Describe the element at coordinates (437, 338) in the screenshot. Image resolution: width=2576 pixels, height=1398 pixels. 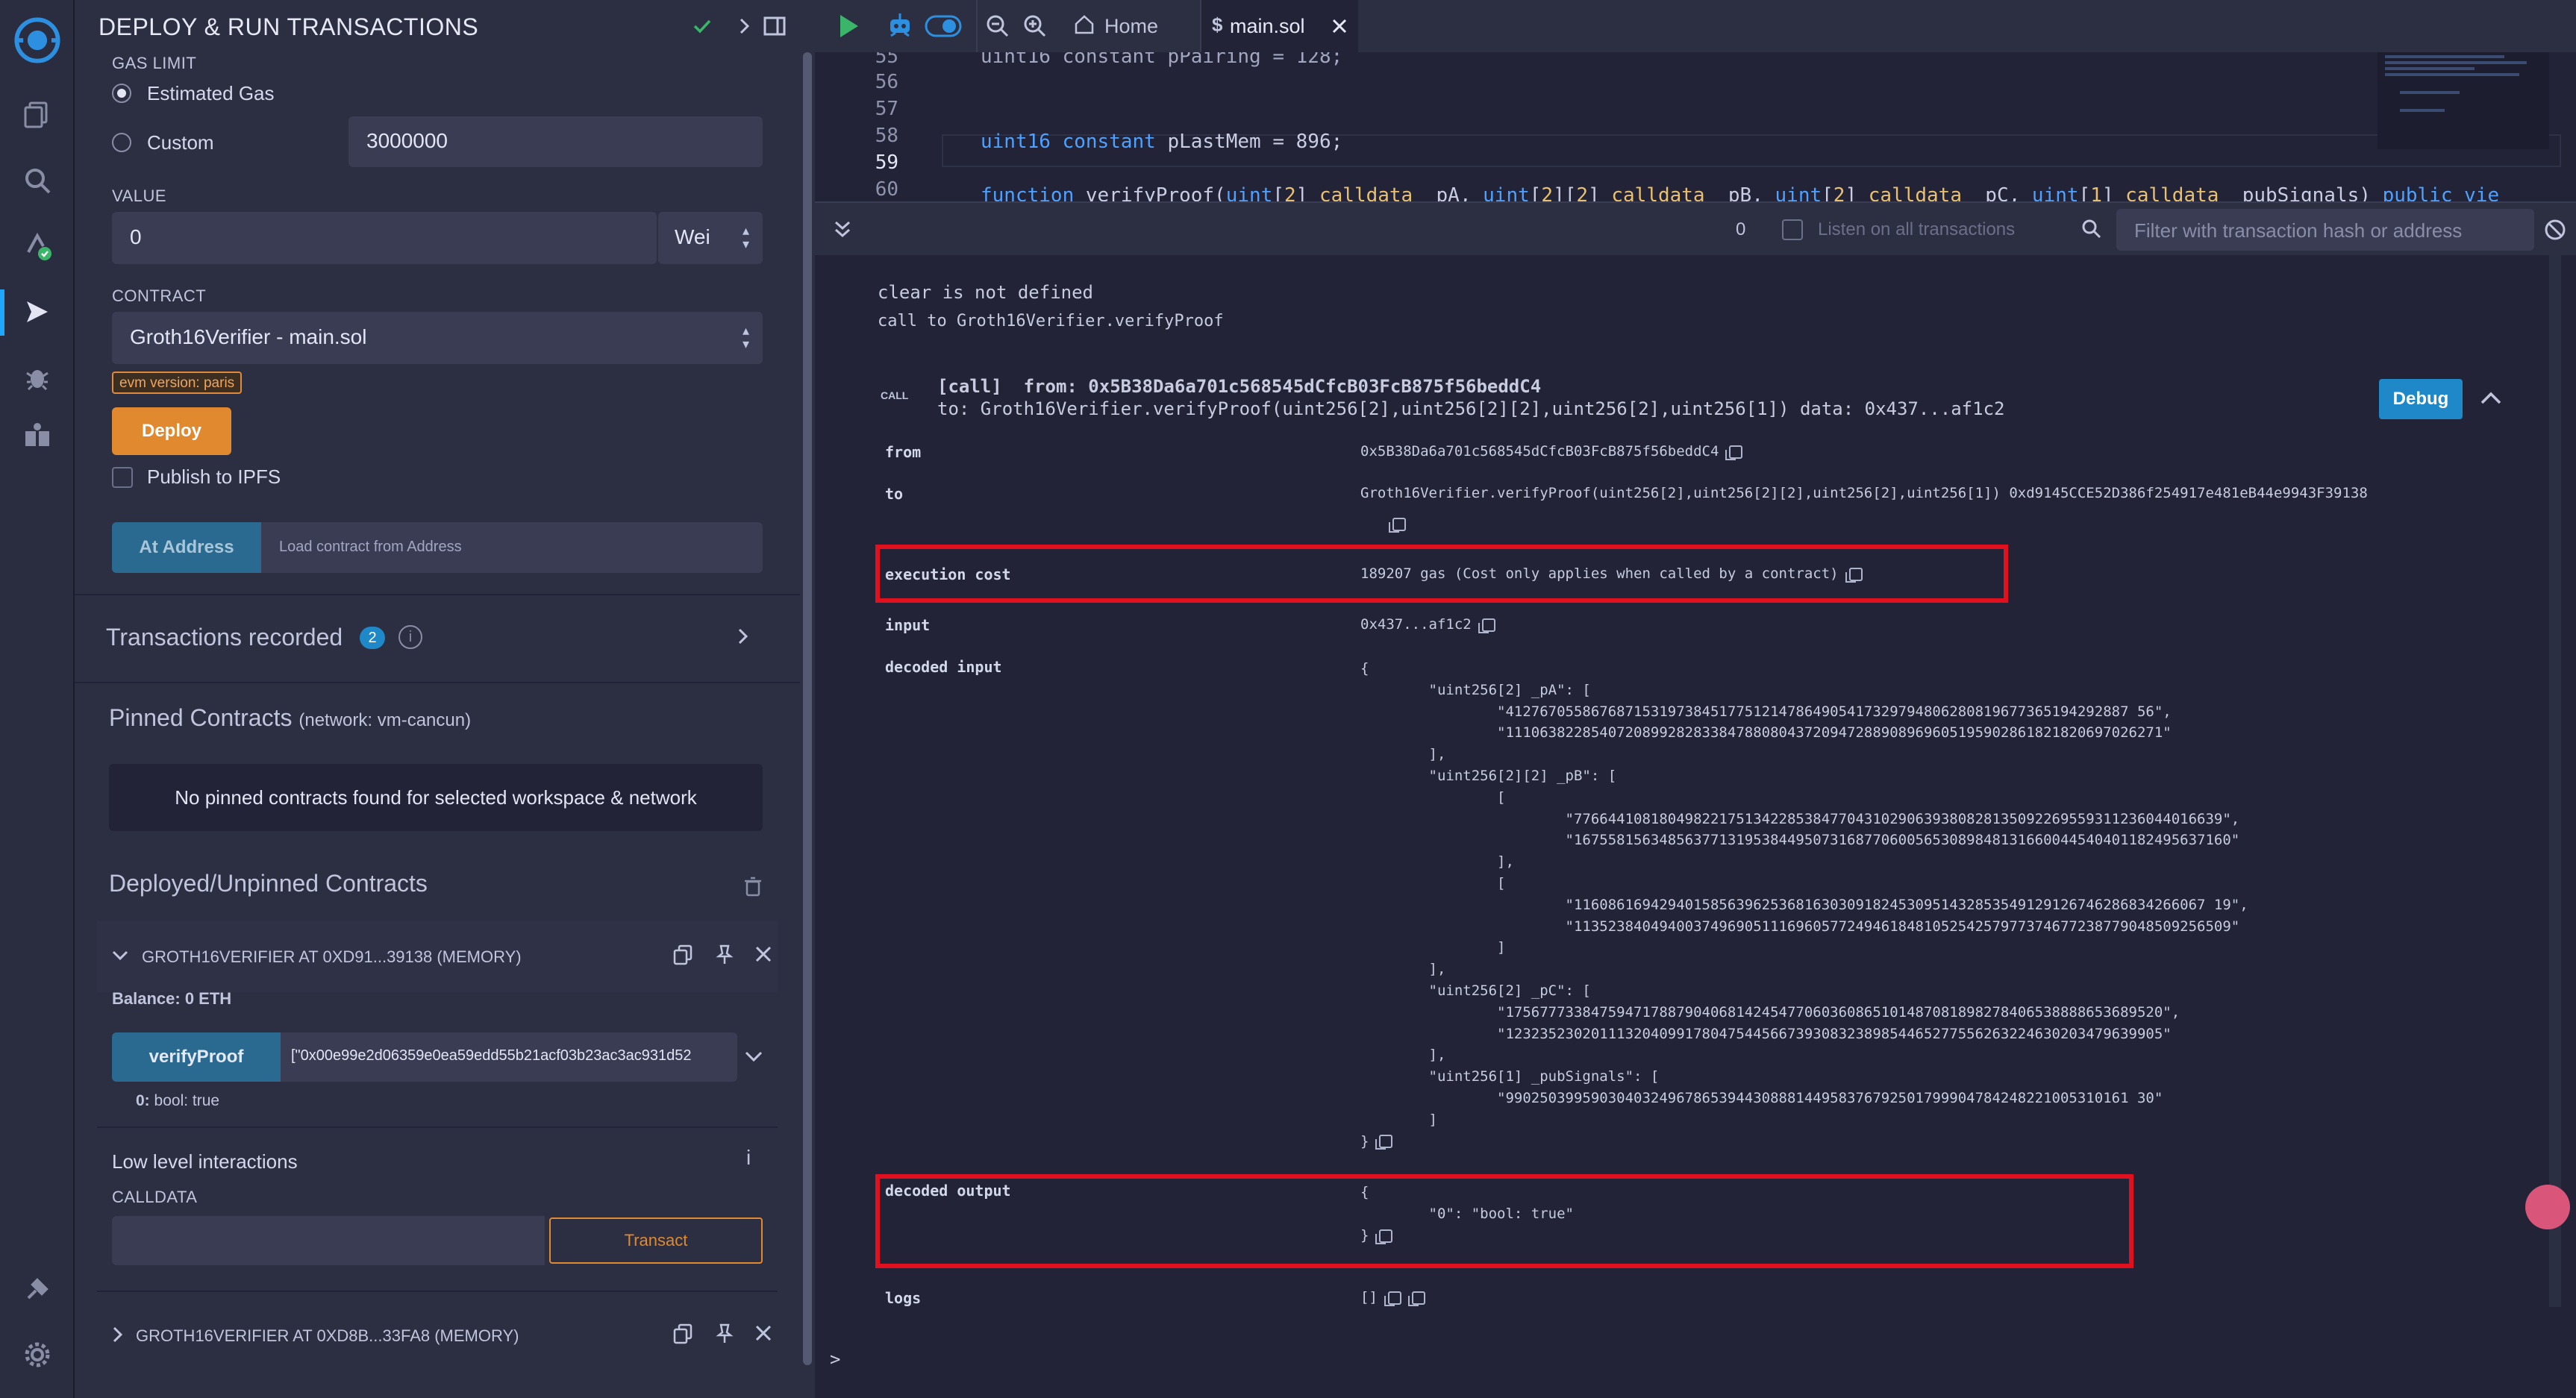
I see `contract-select: Groth16Verifier - main.sol ▴ ▾` at that location.